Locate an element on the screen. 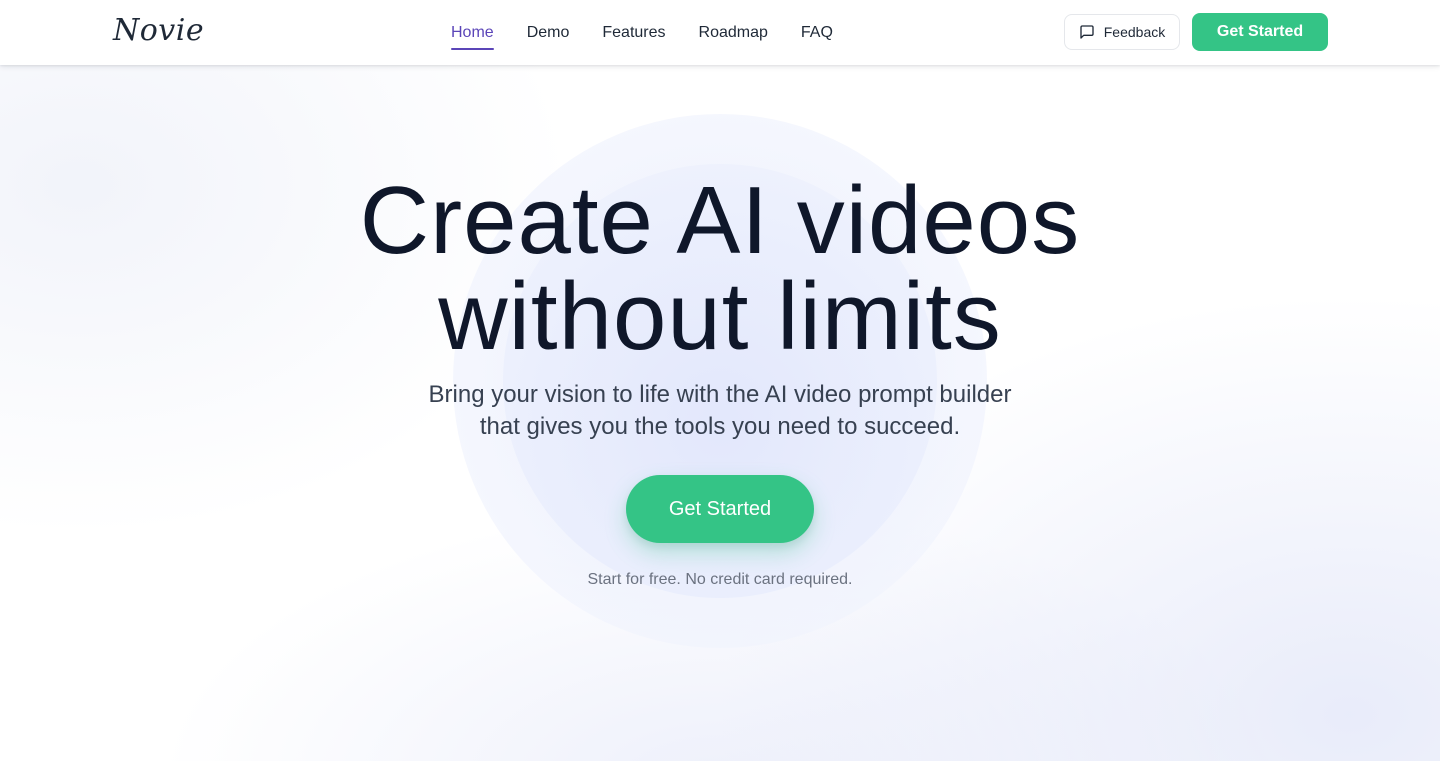 This screenshot has width=1440, height=761. nav-item-demo: Demo is located at coordinates (548, 33).